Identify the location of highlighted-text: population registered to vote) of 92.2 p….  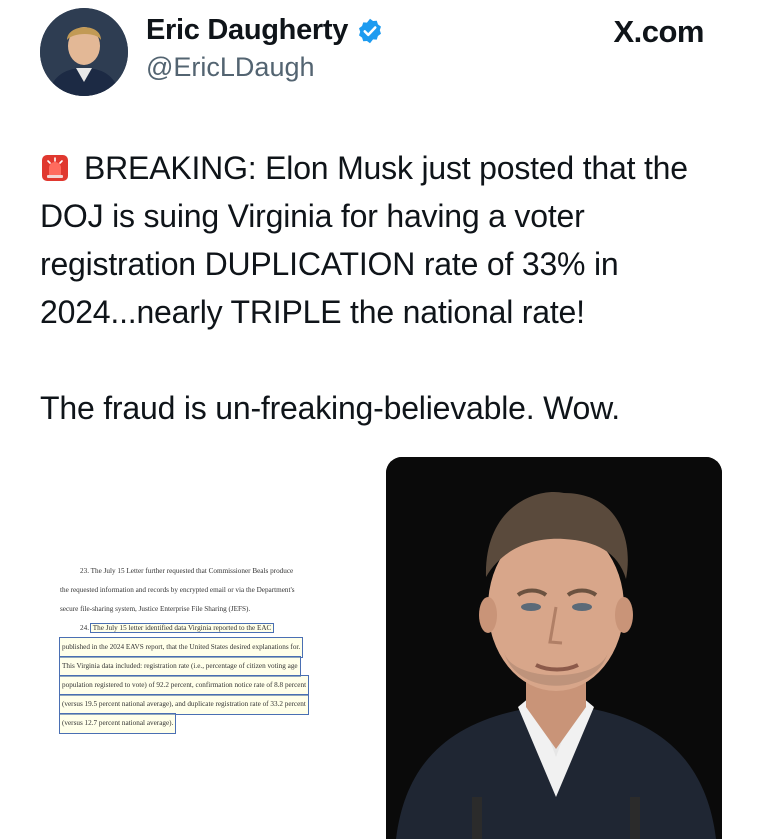
(184, 685).